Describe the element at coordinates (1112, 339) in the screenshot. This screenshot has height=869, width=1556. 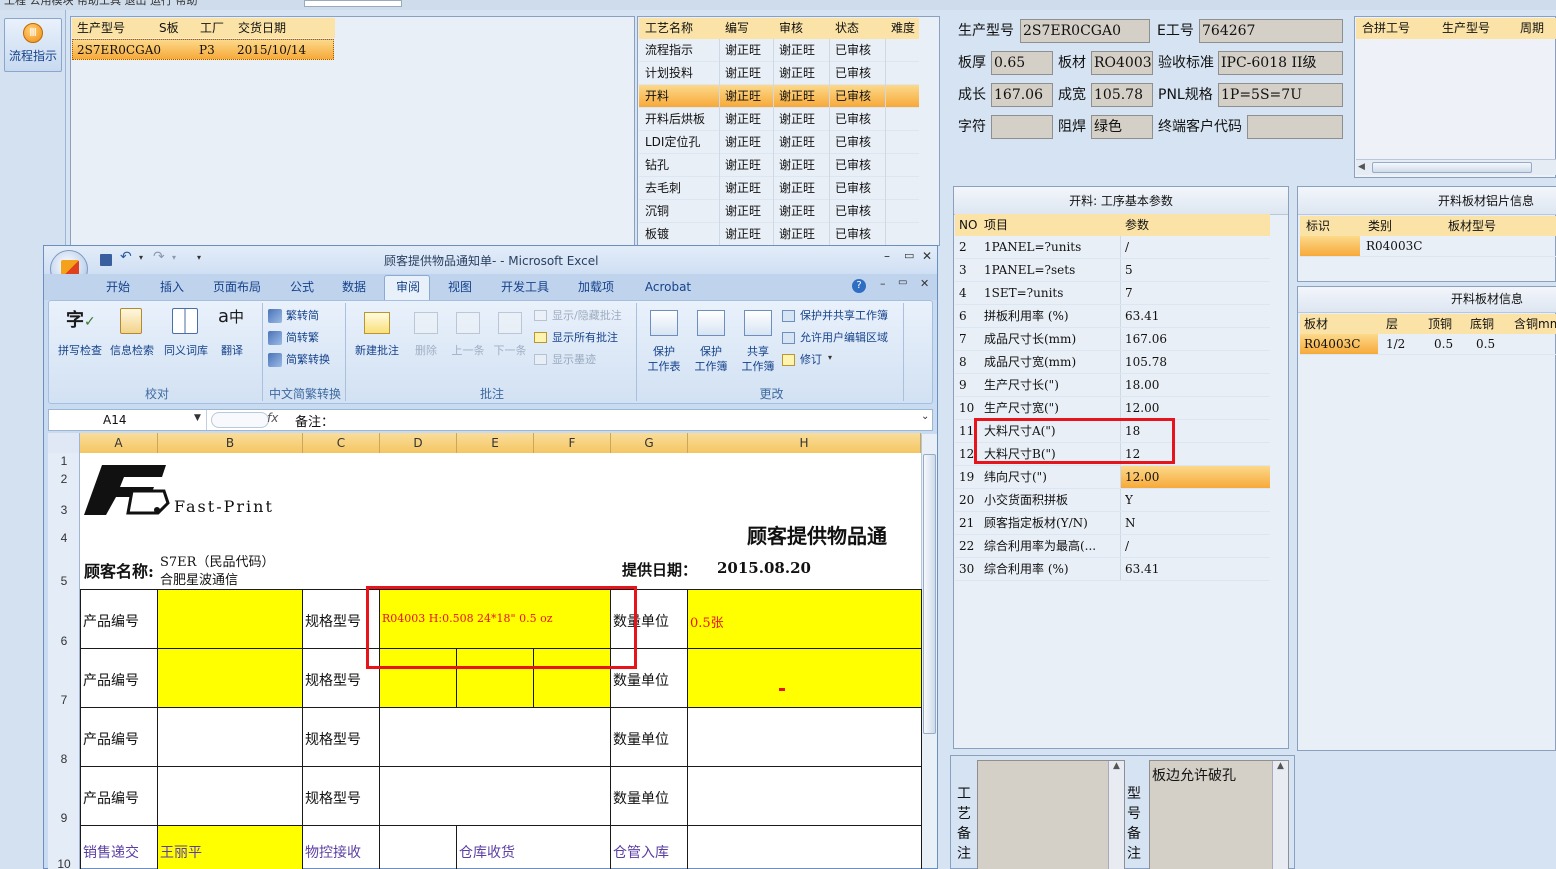
I see `param-row: 7 成品尺寸长(mm) 167.06` at that location.